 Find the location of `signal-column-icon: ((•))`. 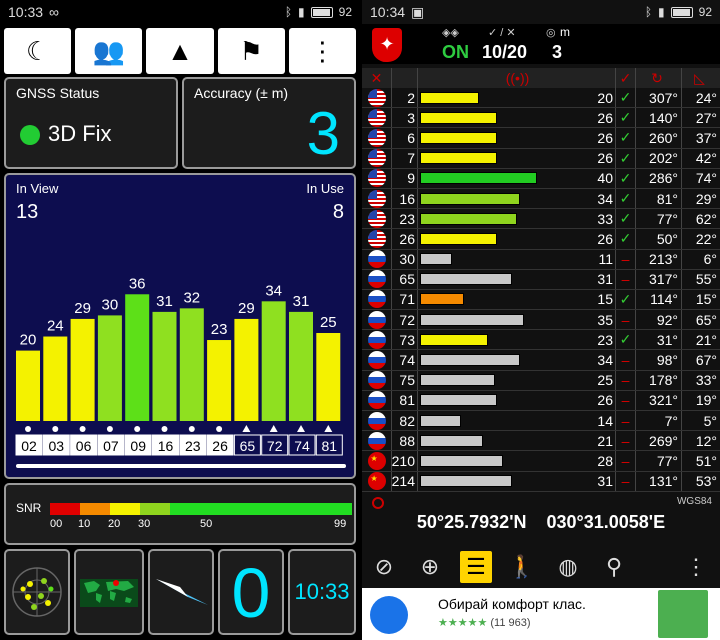

signal-column-icon: ((•)) is located at coordinates (517, 78).